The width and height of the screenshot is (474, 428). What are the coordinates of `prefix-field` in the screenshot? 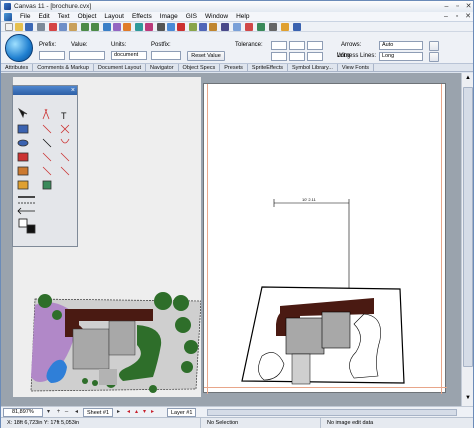 It's located at (52, 55).